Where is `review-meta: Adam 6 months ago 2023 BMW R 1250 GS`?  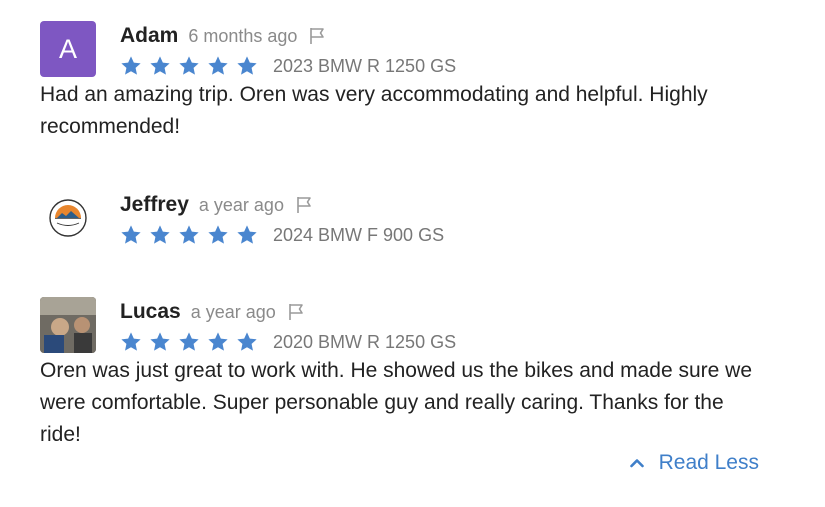
review-meta: Adam 6 months ago 2023 BMW R 1250 GS is located at coordinates (288, 51).